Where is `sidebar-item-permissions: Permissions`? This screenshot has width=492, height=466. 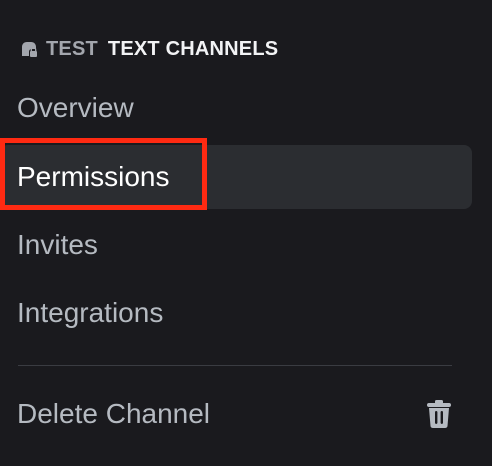 sidebar-item-permissions: Permissions is located at coordinates (236, 177).